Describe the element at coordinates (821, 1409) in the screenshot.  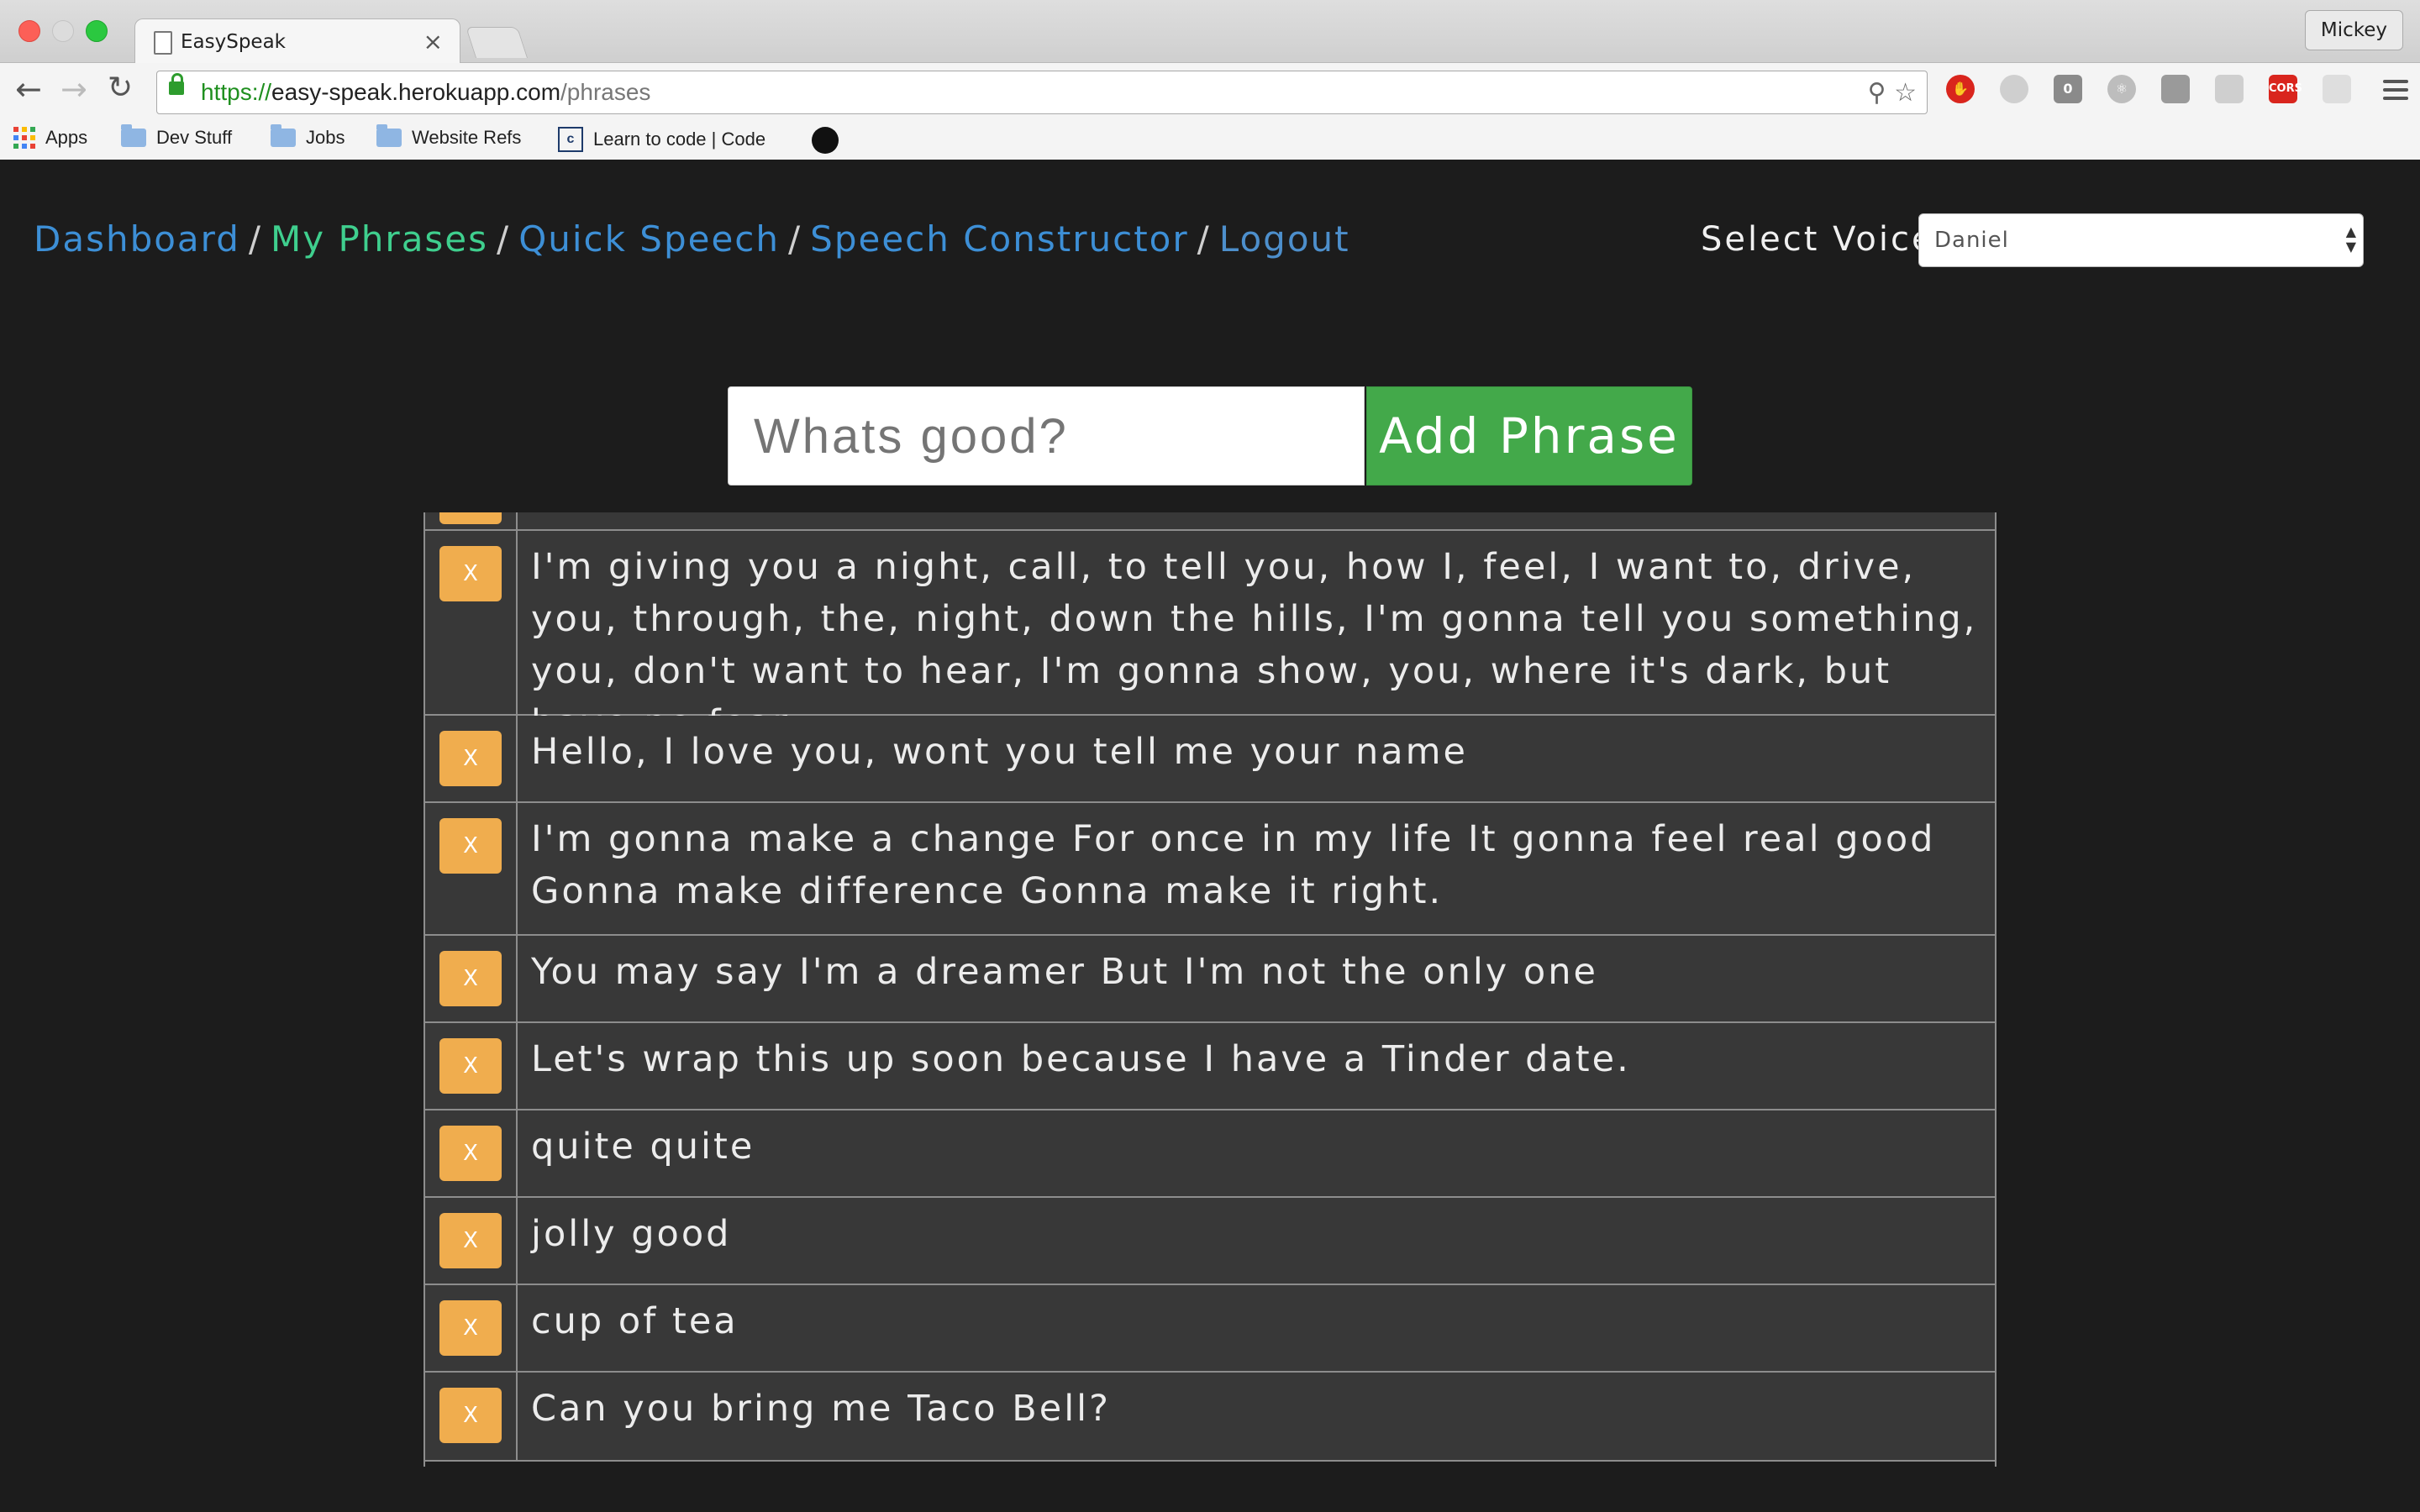
I see `phrase-text: Can you bring me Taco Bell?` at that location.